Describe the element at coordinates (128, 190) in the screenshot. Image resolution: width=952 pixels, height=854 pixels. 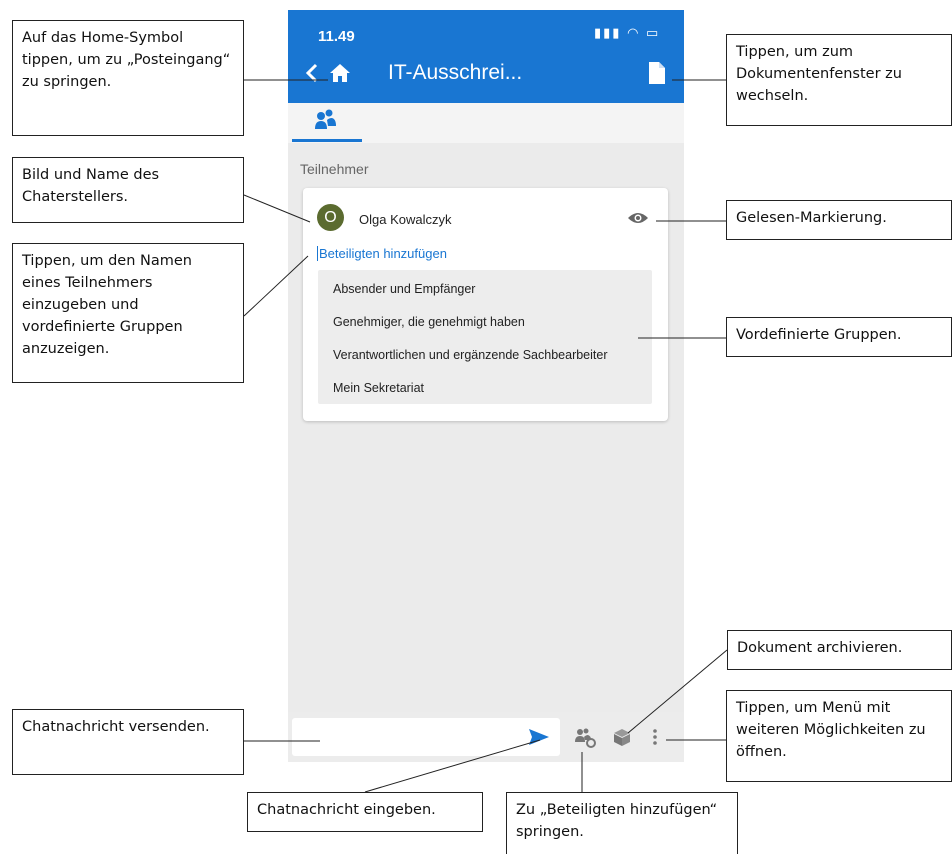
I see `callout-creator: Bild und Name des Chaterstellers.` at that location.